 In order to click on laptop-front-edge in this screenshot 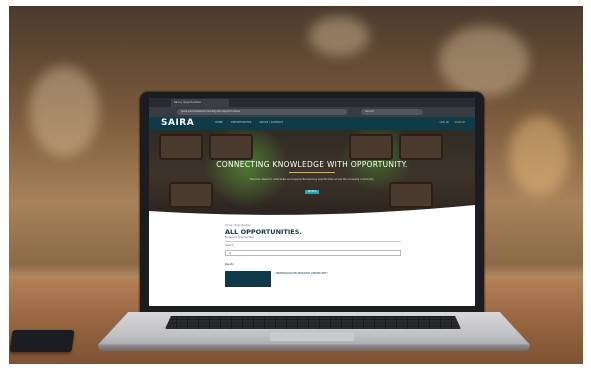, I will do `click(314, 348)`.